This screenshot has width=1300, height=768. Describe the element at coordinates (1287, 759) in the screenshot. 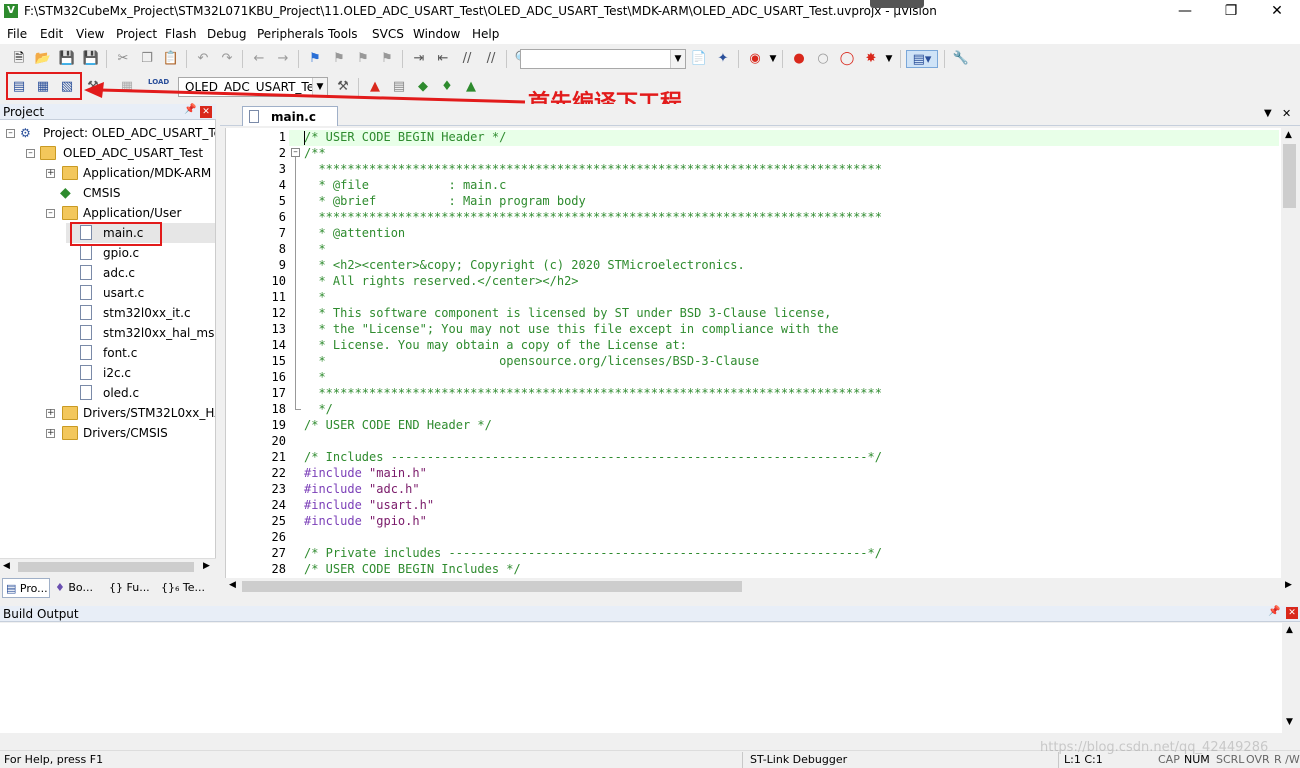

I see `status-rw: R /W` at that location.